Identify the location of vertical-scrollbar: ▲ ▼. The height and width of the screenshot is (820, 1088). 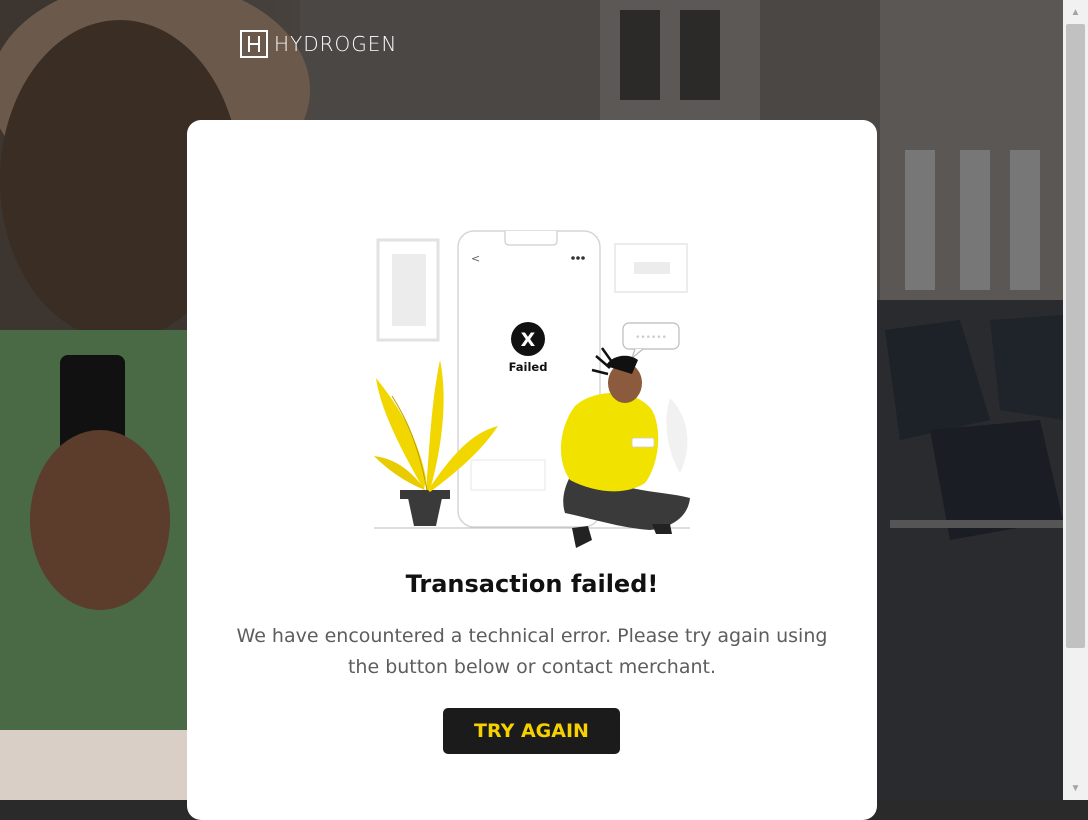
(1075, 400).